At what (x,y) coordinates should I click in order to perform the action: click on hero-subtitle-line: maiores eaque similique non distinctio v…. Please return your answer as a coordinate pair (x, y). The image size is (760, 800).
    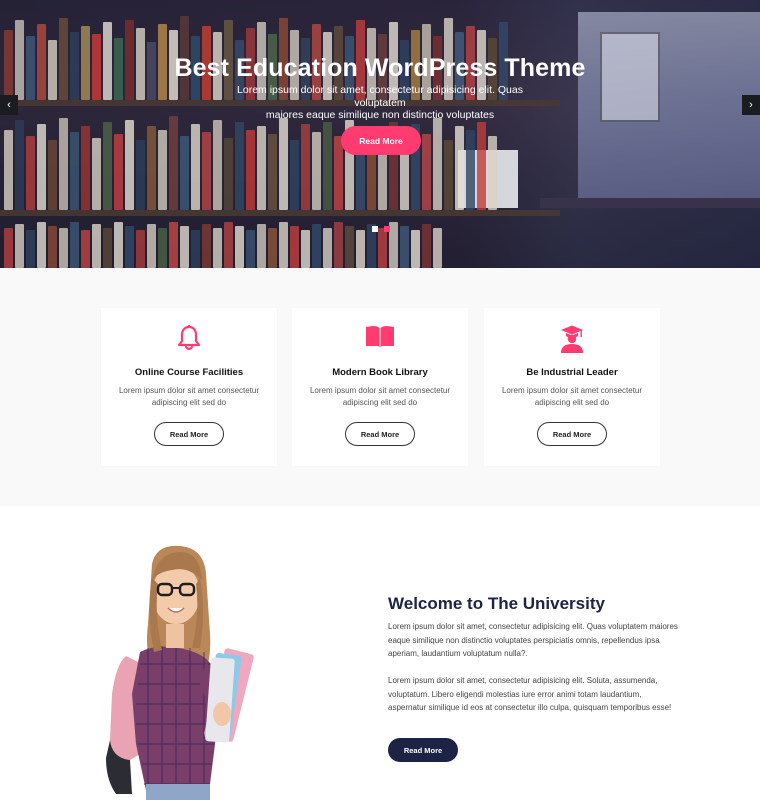
    Looking at the image, I should click on (380, 115).